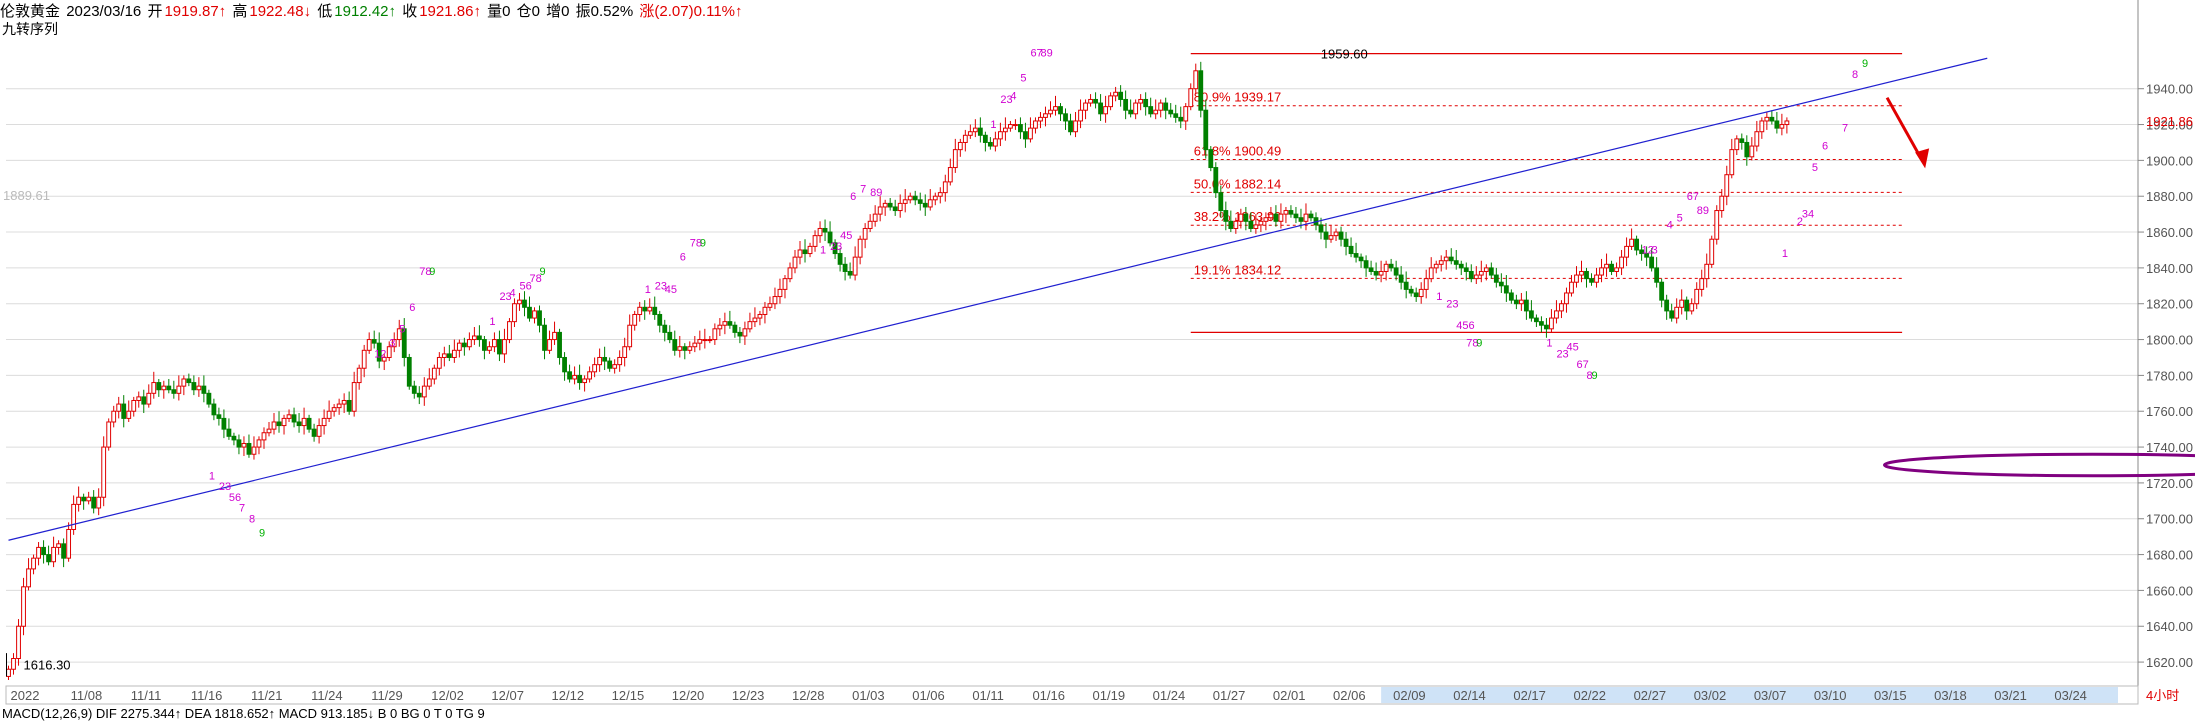  I want to click on td-count-label: 5, so click(1023, 79).